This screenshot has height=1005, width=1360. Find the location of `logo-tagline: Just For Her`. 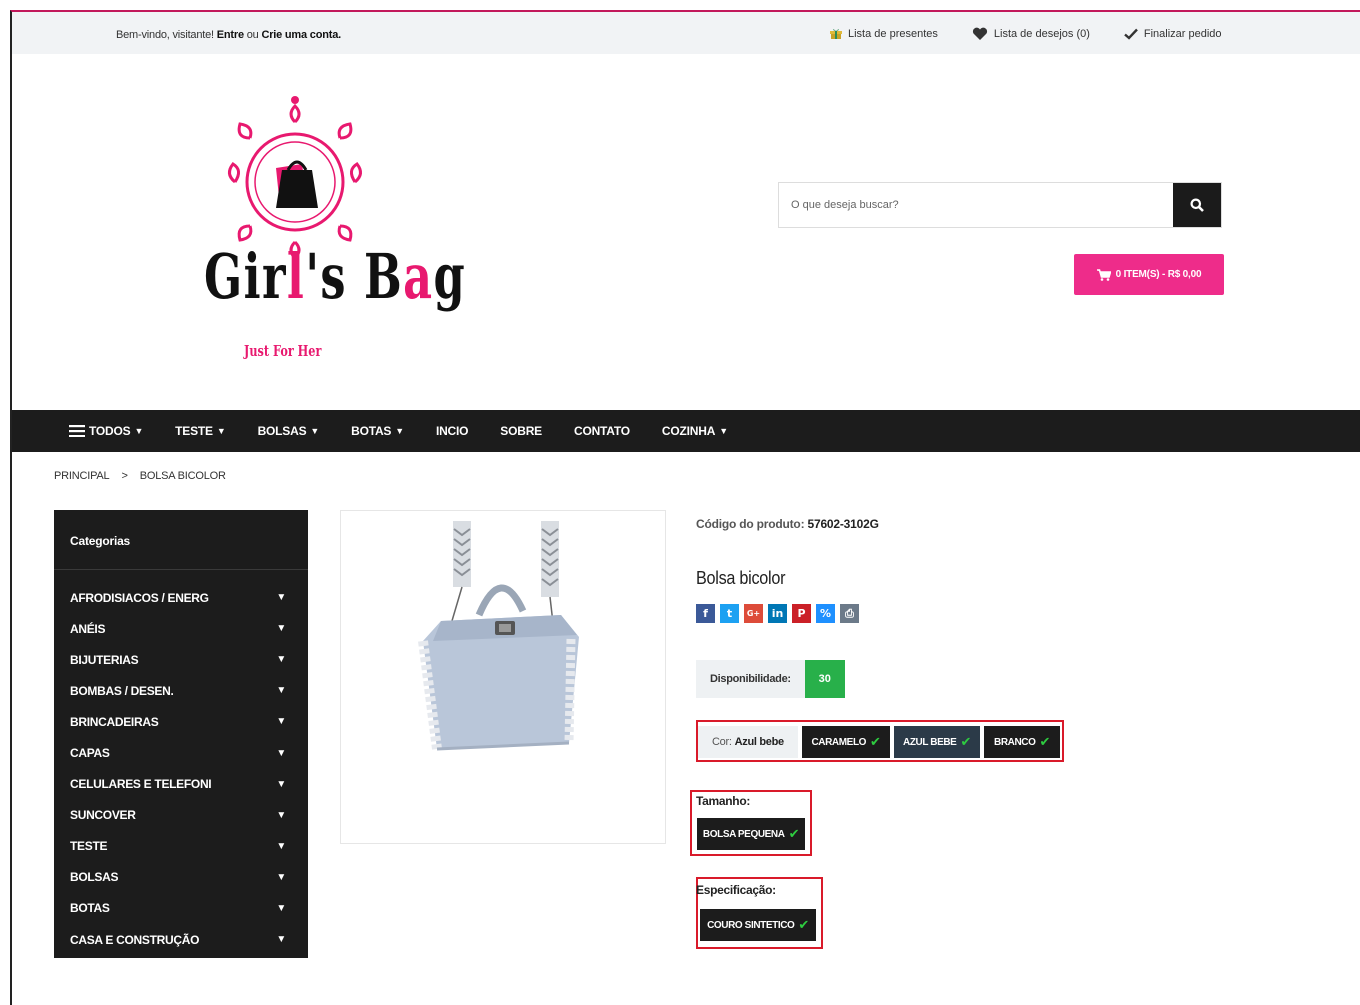

logo-tagline: Just For Her is located at coordinates (283, 351).